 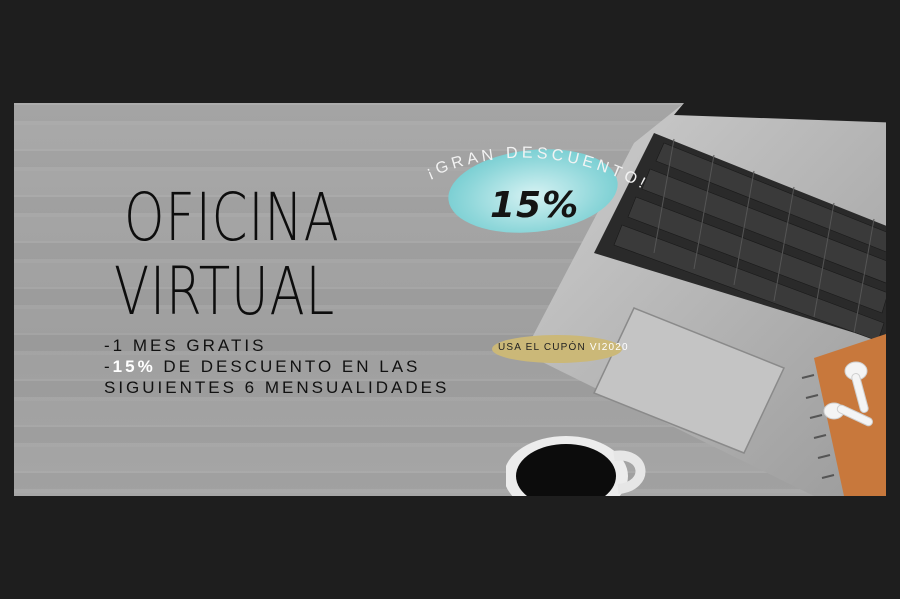 What do you see at coordinates (609, 347) in the screenshot?
I see `coupon-code: VI2020` at bounding box center [609, 347].